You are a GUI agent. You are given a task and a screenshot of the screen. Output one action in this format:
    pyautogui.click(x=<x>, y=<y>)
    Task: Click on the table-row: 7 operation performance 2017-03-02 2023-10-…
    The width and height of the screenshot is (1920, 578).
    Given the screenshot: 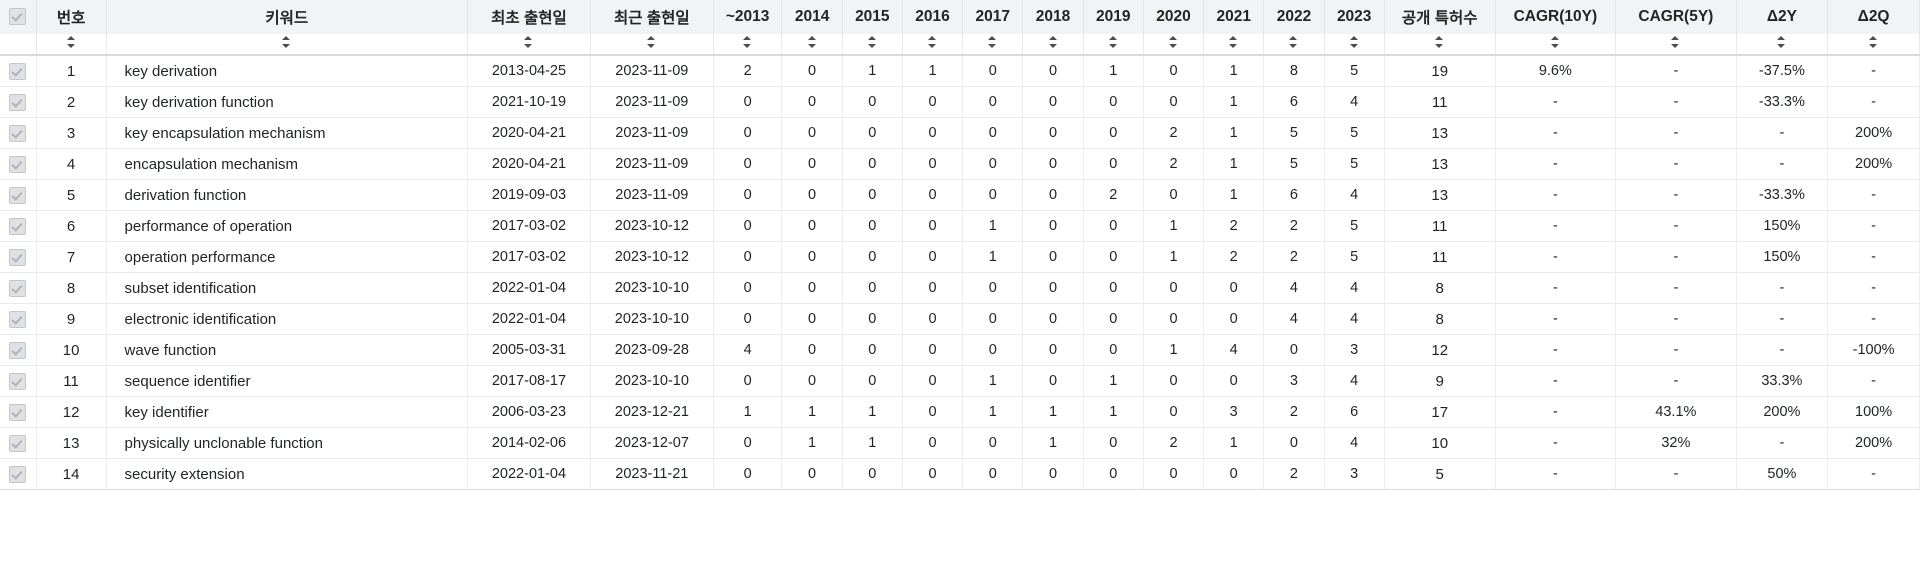 What is the action you would take?
    pyautogui.click(x=960, y=257)
    